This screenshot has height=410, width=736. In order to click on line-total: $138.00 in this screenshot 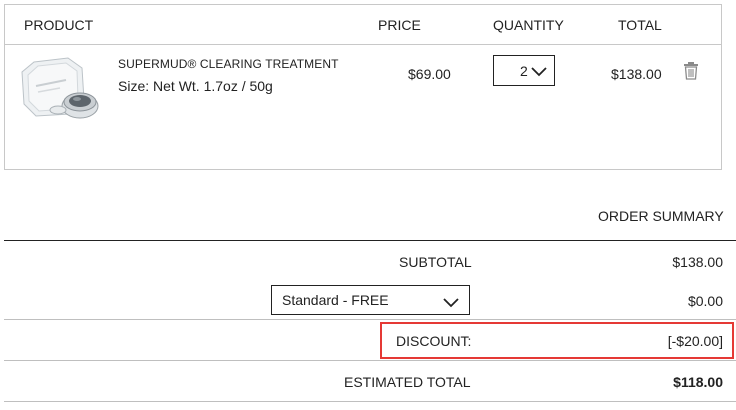, I will do `click(636, 74)`.